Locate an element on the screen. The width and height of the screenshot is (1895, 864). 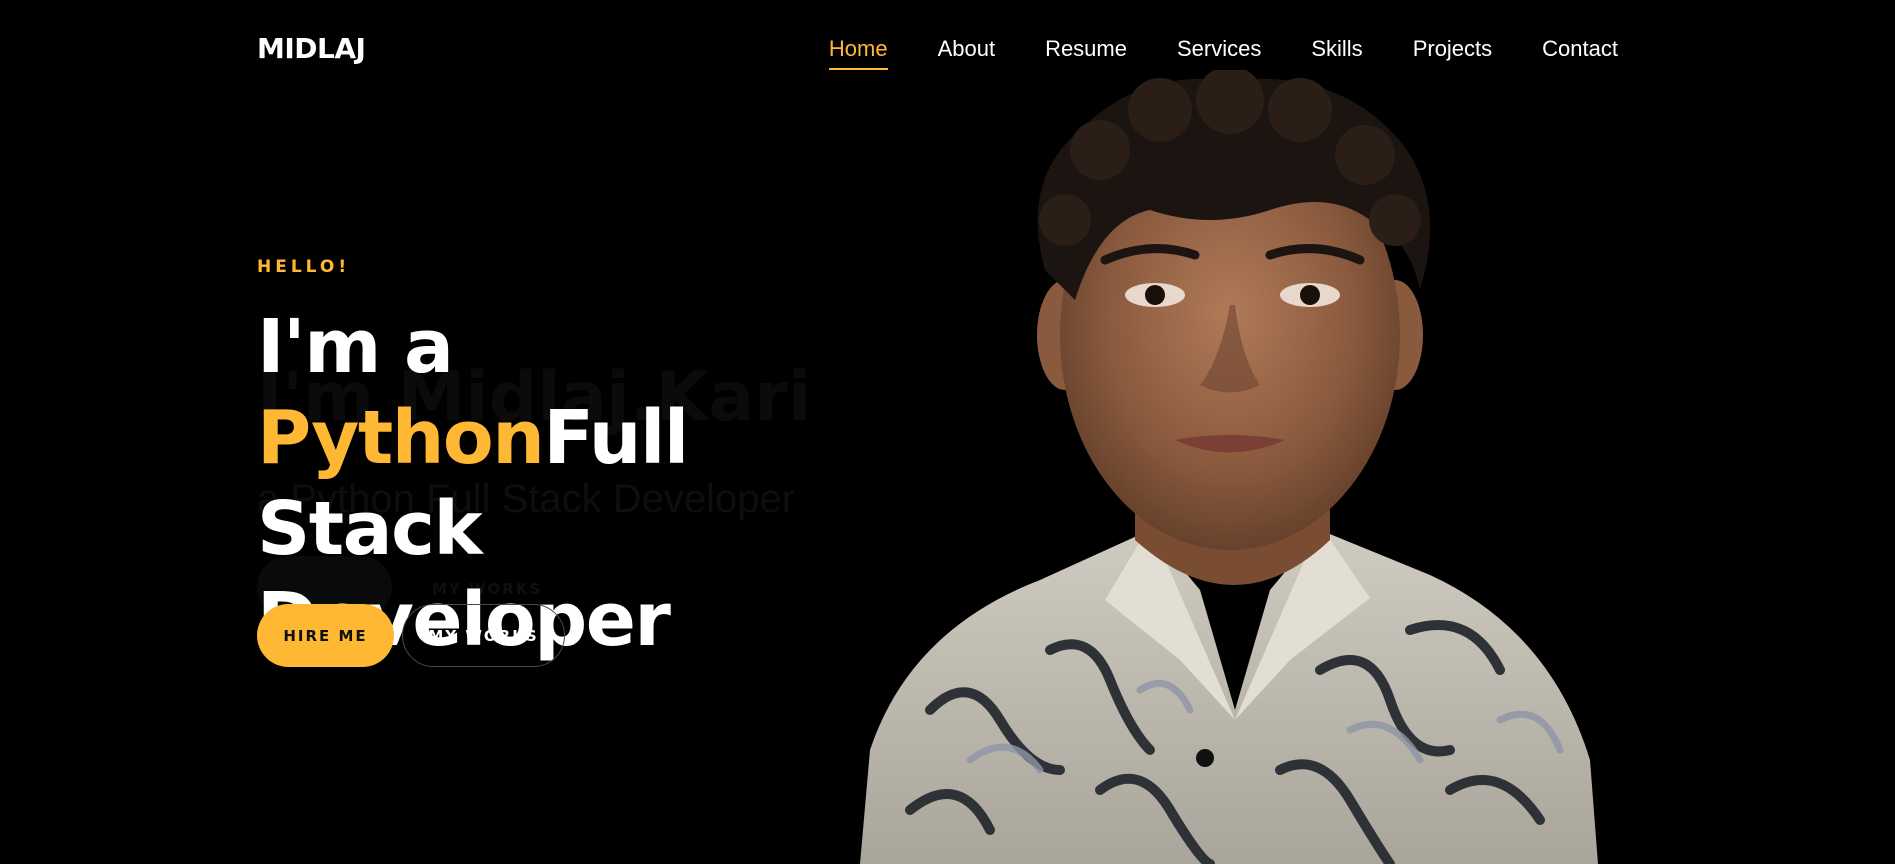
headline-prefix: I'm a is located at coordinates (355, 347).